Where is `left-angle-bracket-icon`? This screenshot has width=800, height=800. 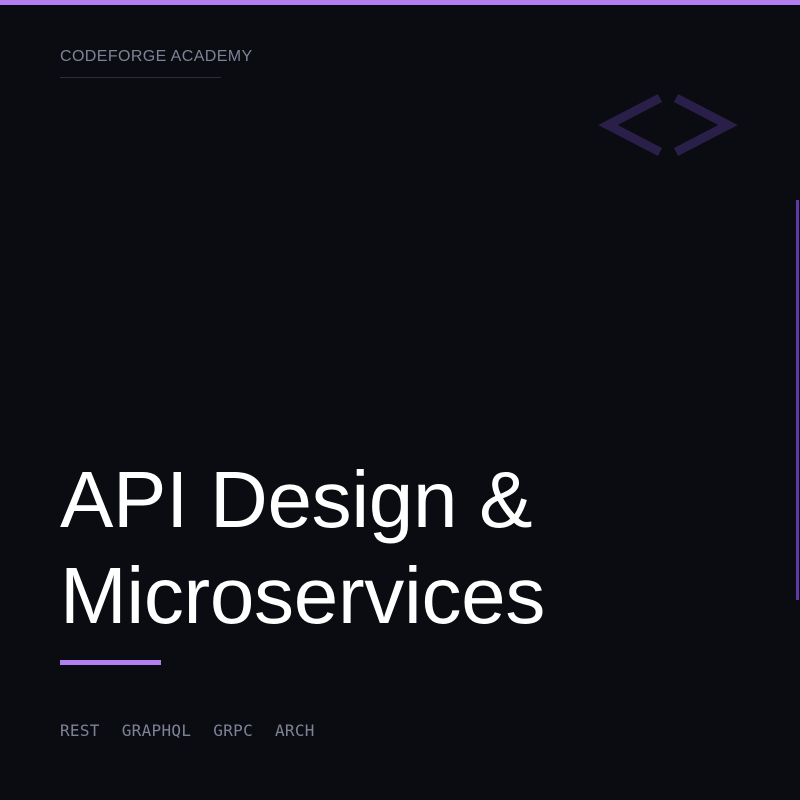
left-angle-bracket-icon is located at coordinates (630, 125).